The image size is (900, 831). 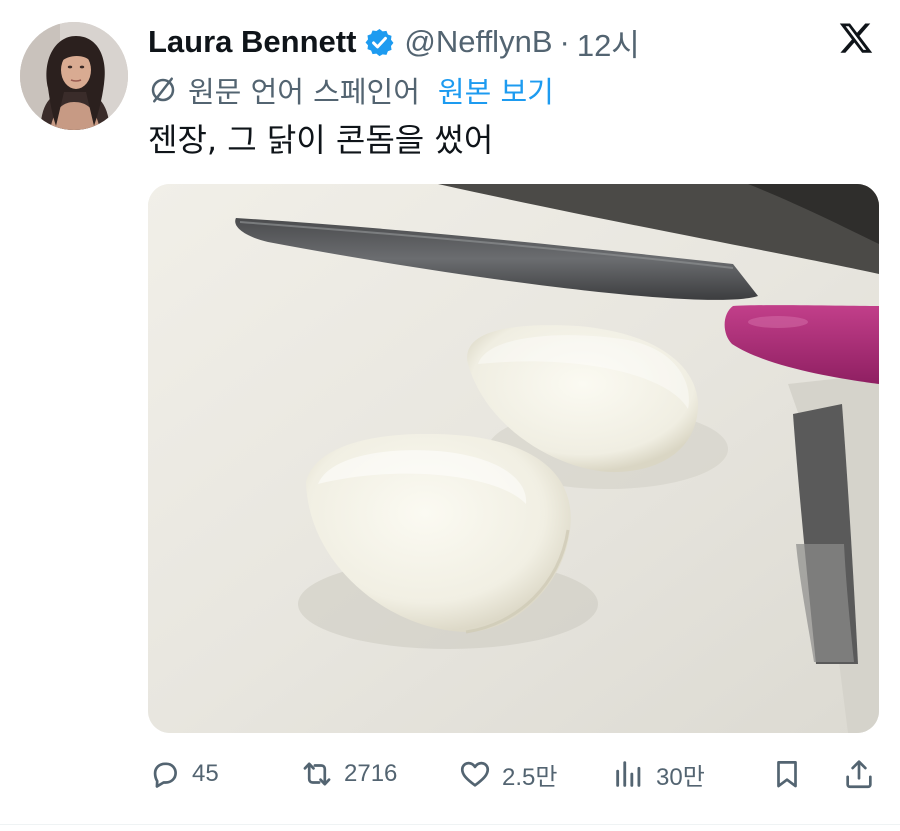 What do you see at coordinates (252, 42) in the screenshot?
I see `author-name: Laura Bennett` at bounding box center [252, 42].